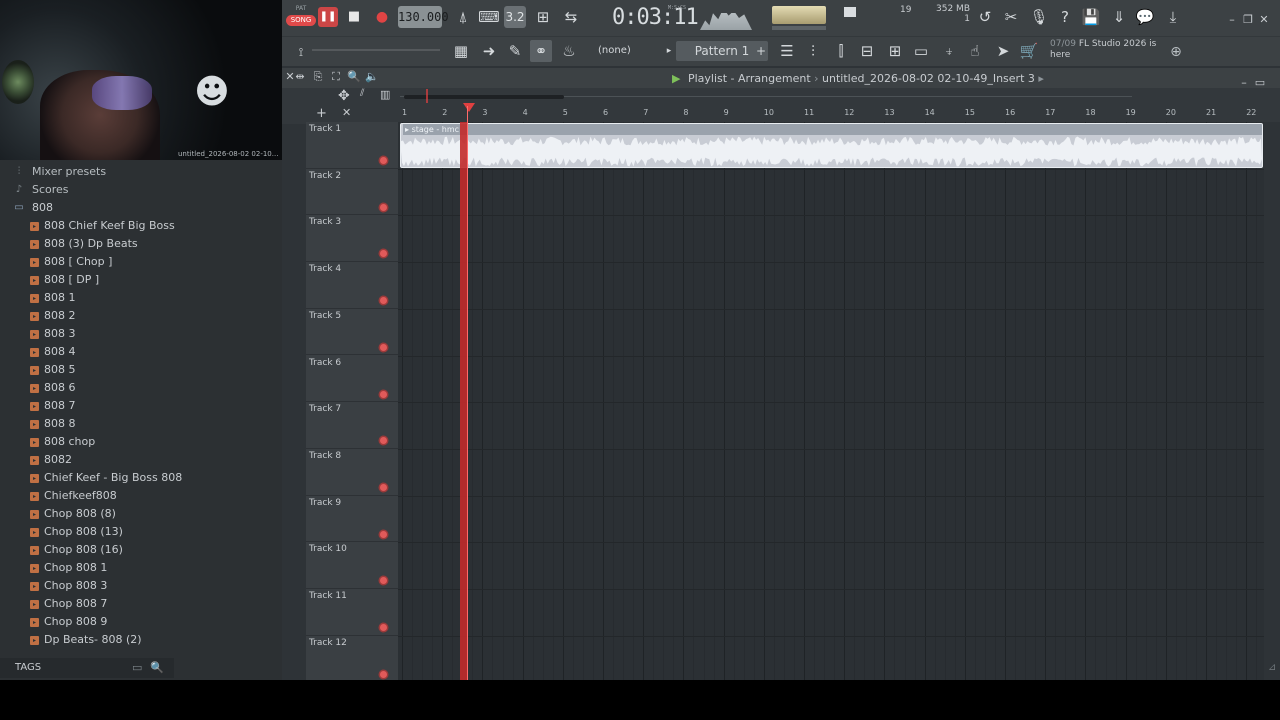 This screenshot has height=720, width=1280. What do you see at coordinates (87, 586) in the screenshot?
I see `browser-file-item: ▸ Chop 808 3` at bounding box center [87, 586].